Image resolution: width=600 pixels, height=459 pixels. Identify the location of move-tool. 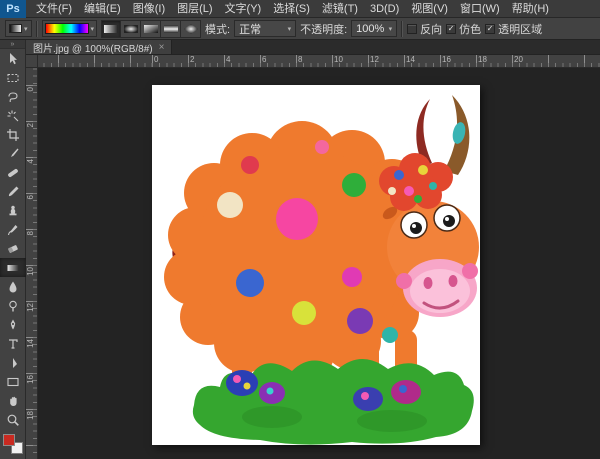
(13, 58).